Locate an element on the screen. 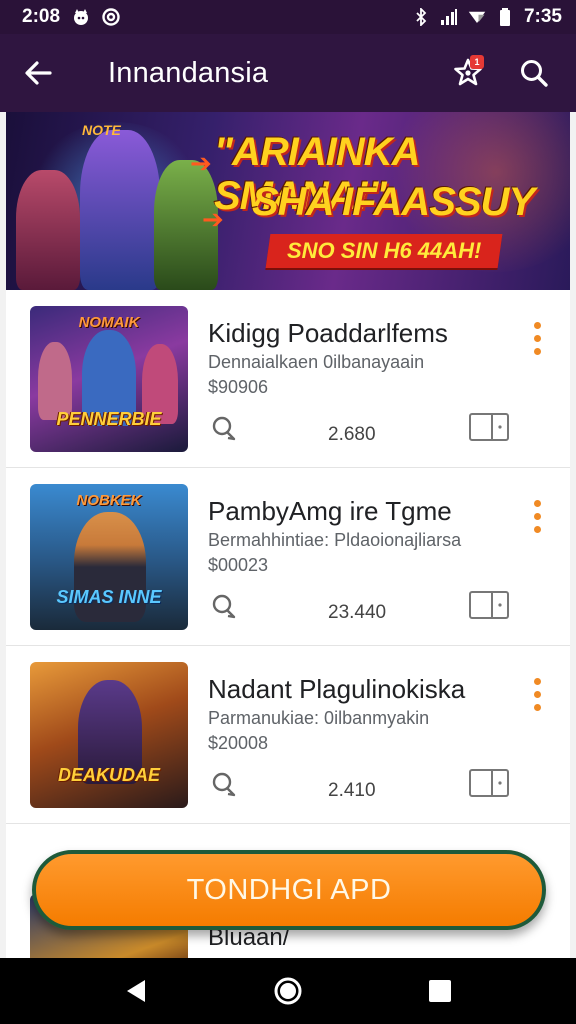  back-triangle-icon is located at coordinates (136, 991).